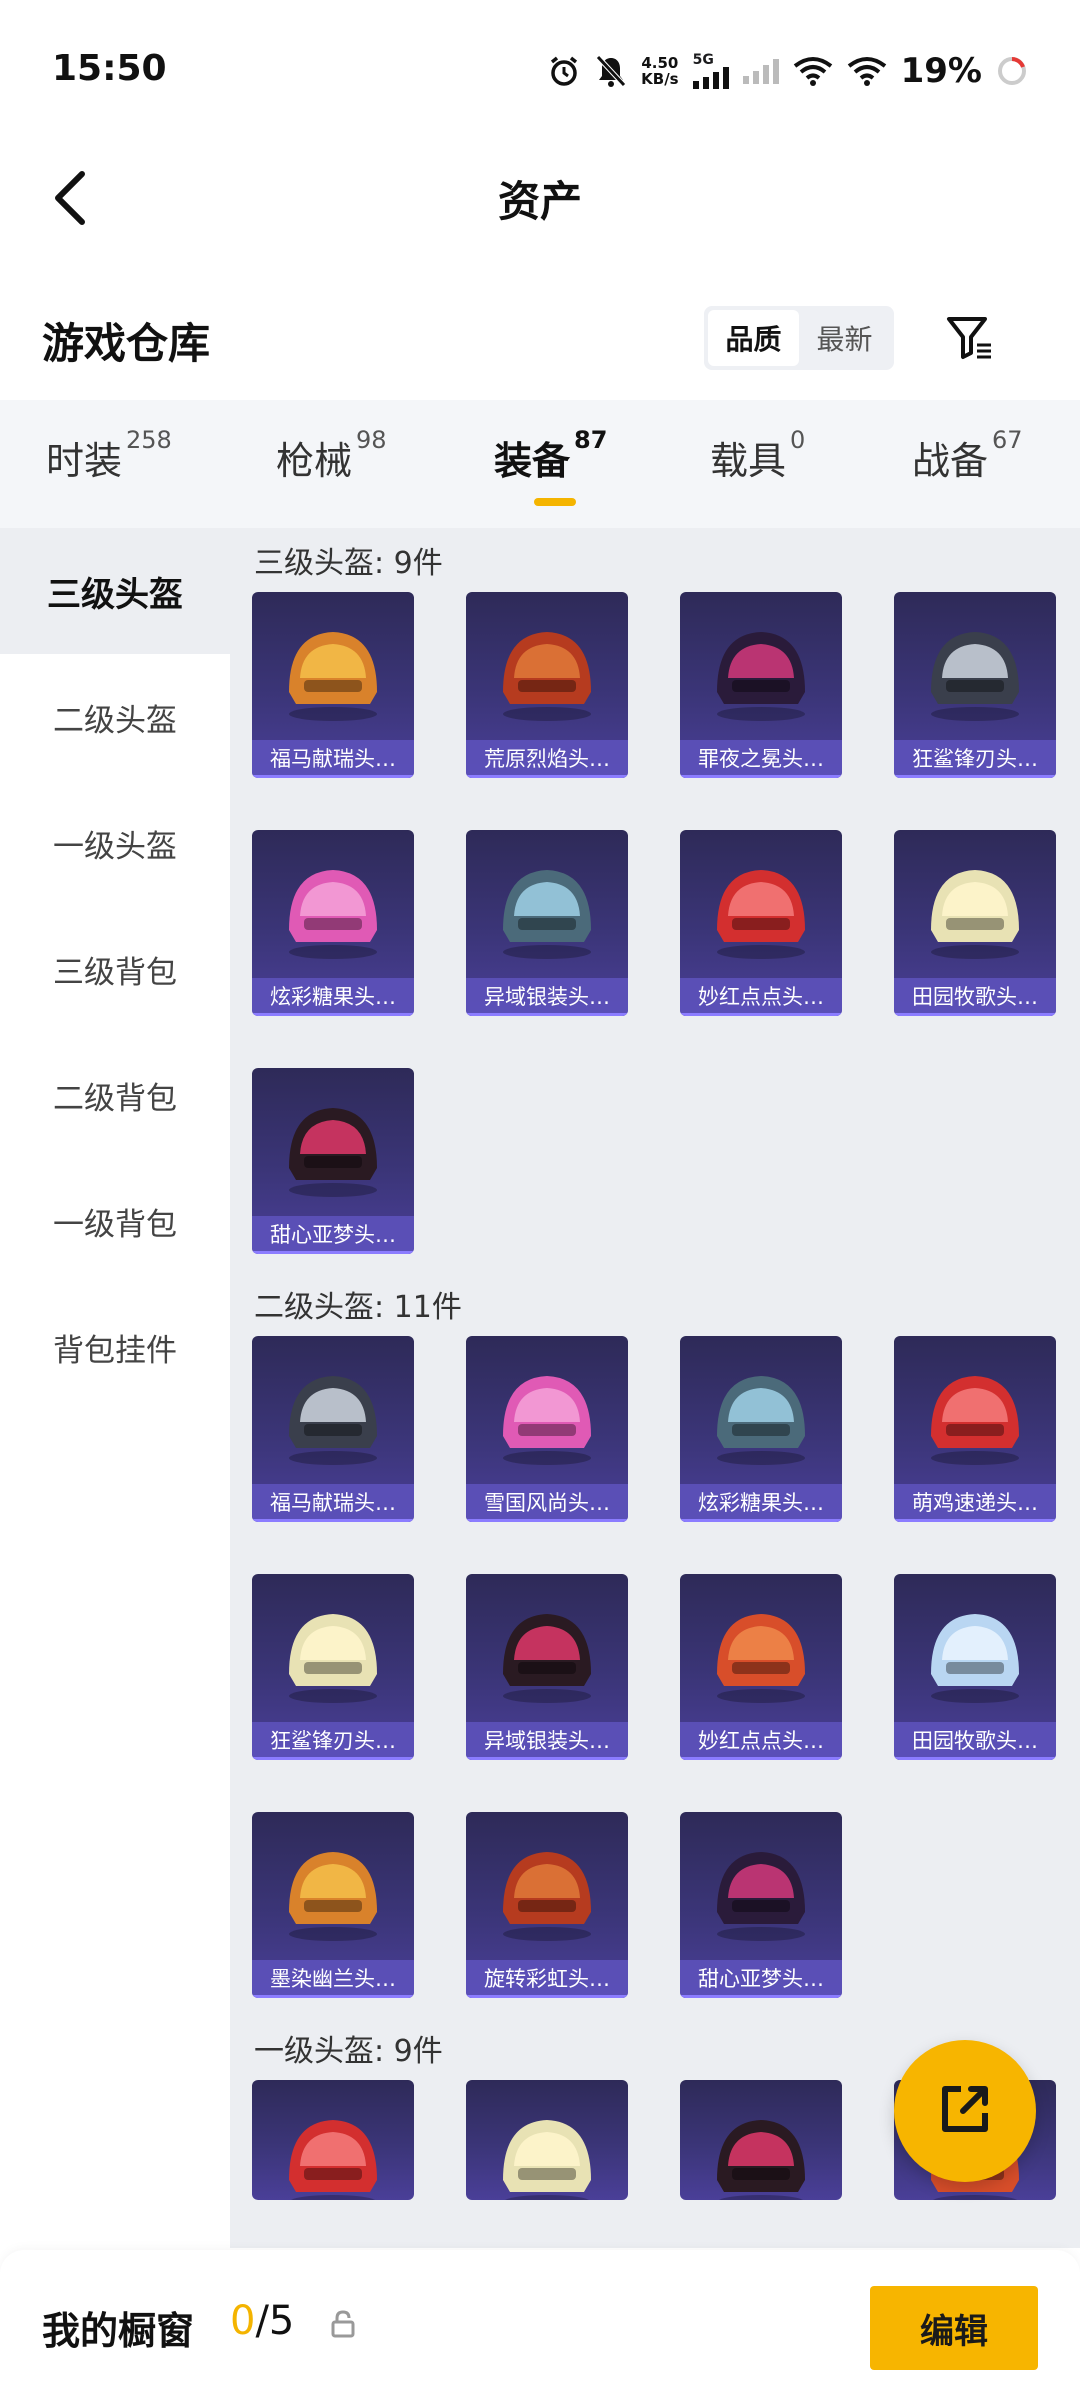 This screenshot has width=1080, height=2400. What do you see at coordinates (115, 1221) in the screenshot?
I see `sidebar-item-level1-backpack: 一级背包` at bounding box center [115, 1221].